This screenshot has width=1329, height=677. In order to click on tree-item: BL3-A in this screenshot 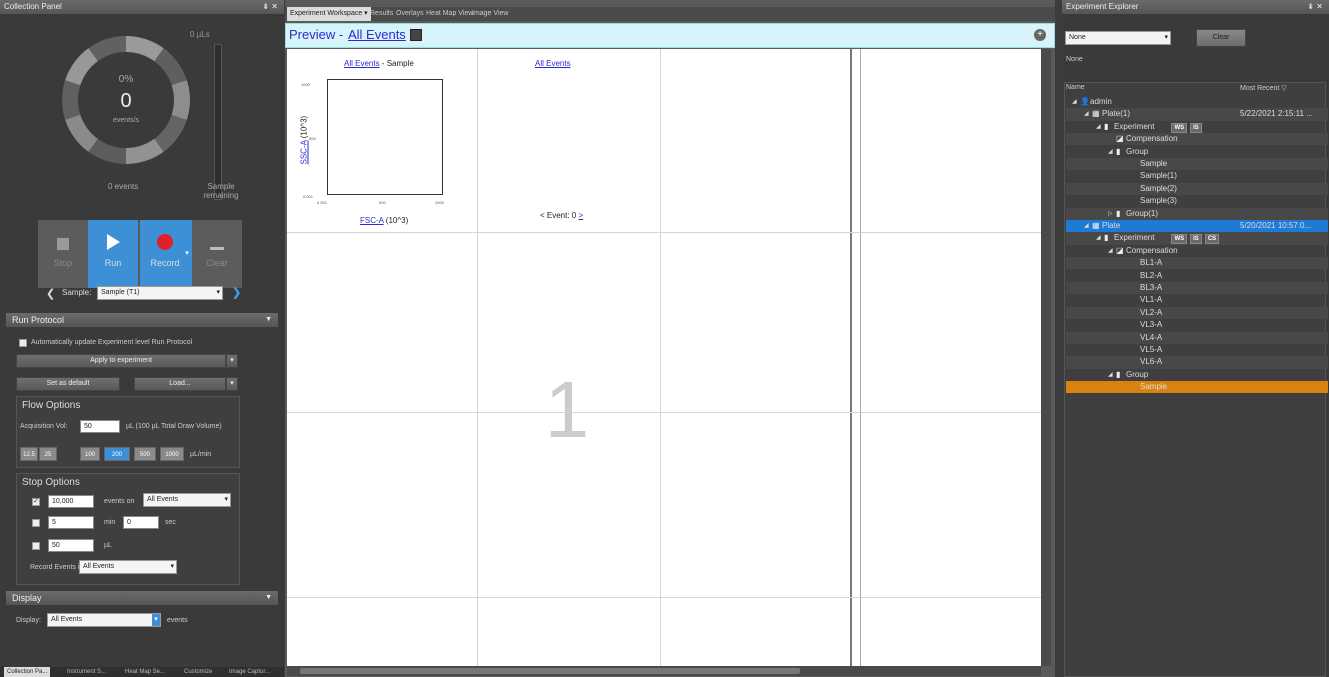, I will do `click(1197, 288)`.